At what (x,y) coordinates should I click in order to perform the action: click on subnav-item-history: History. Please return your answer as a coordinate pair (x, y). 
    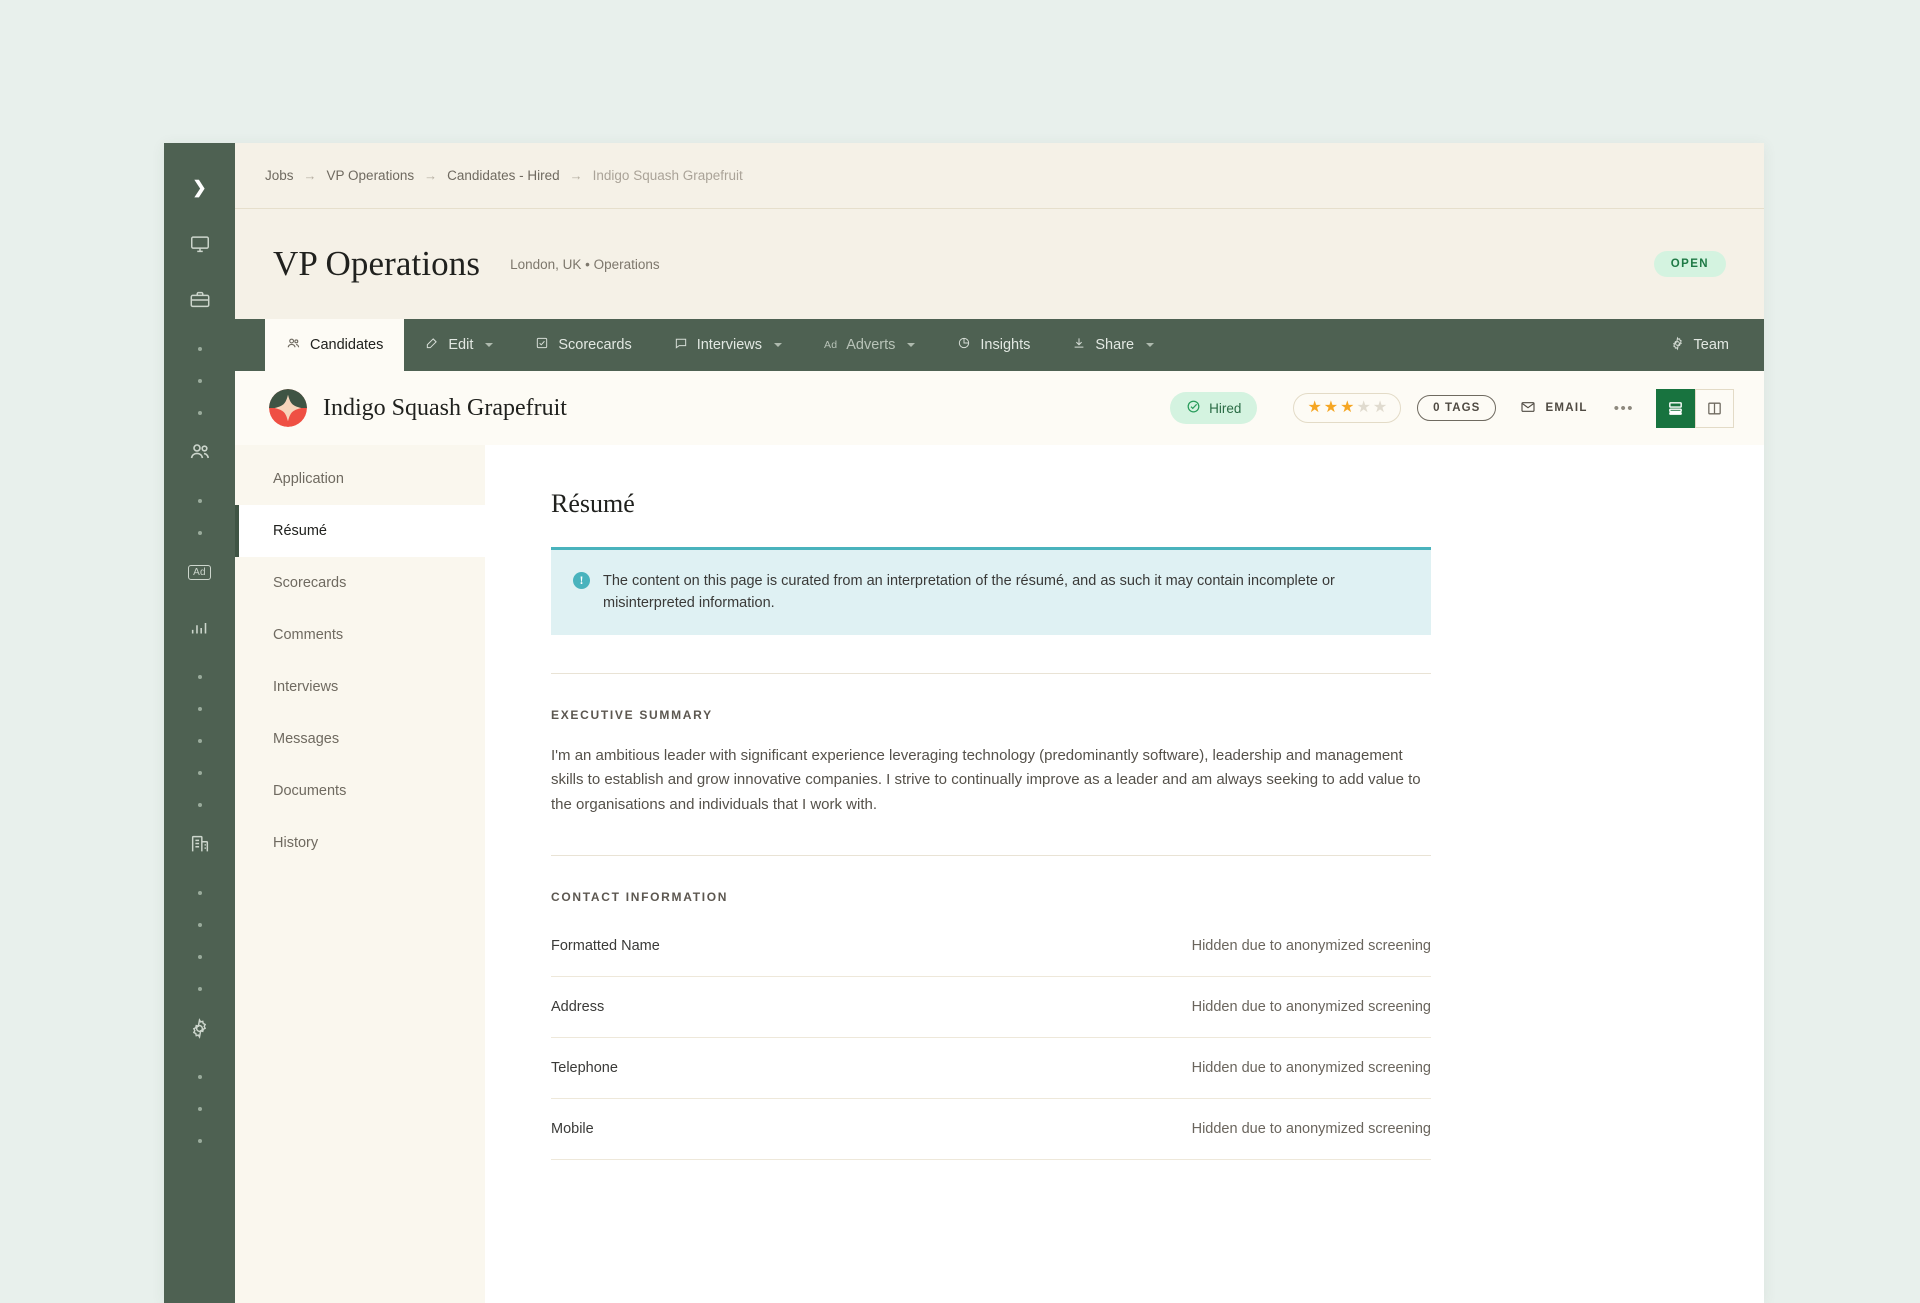
    Looking at the image, I should click on (360, 843).